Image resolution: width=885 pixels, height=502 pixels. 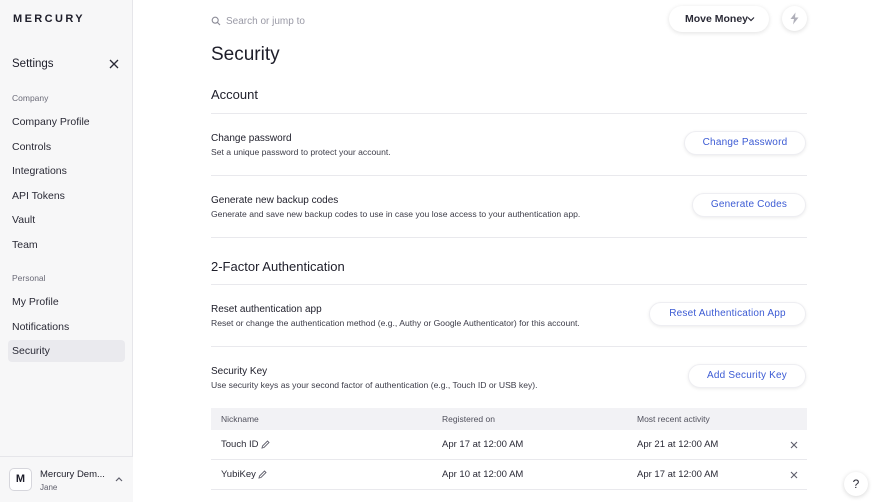 I want to click on key-nickname: YubiKey, so click(x=238, y=474).